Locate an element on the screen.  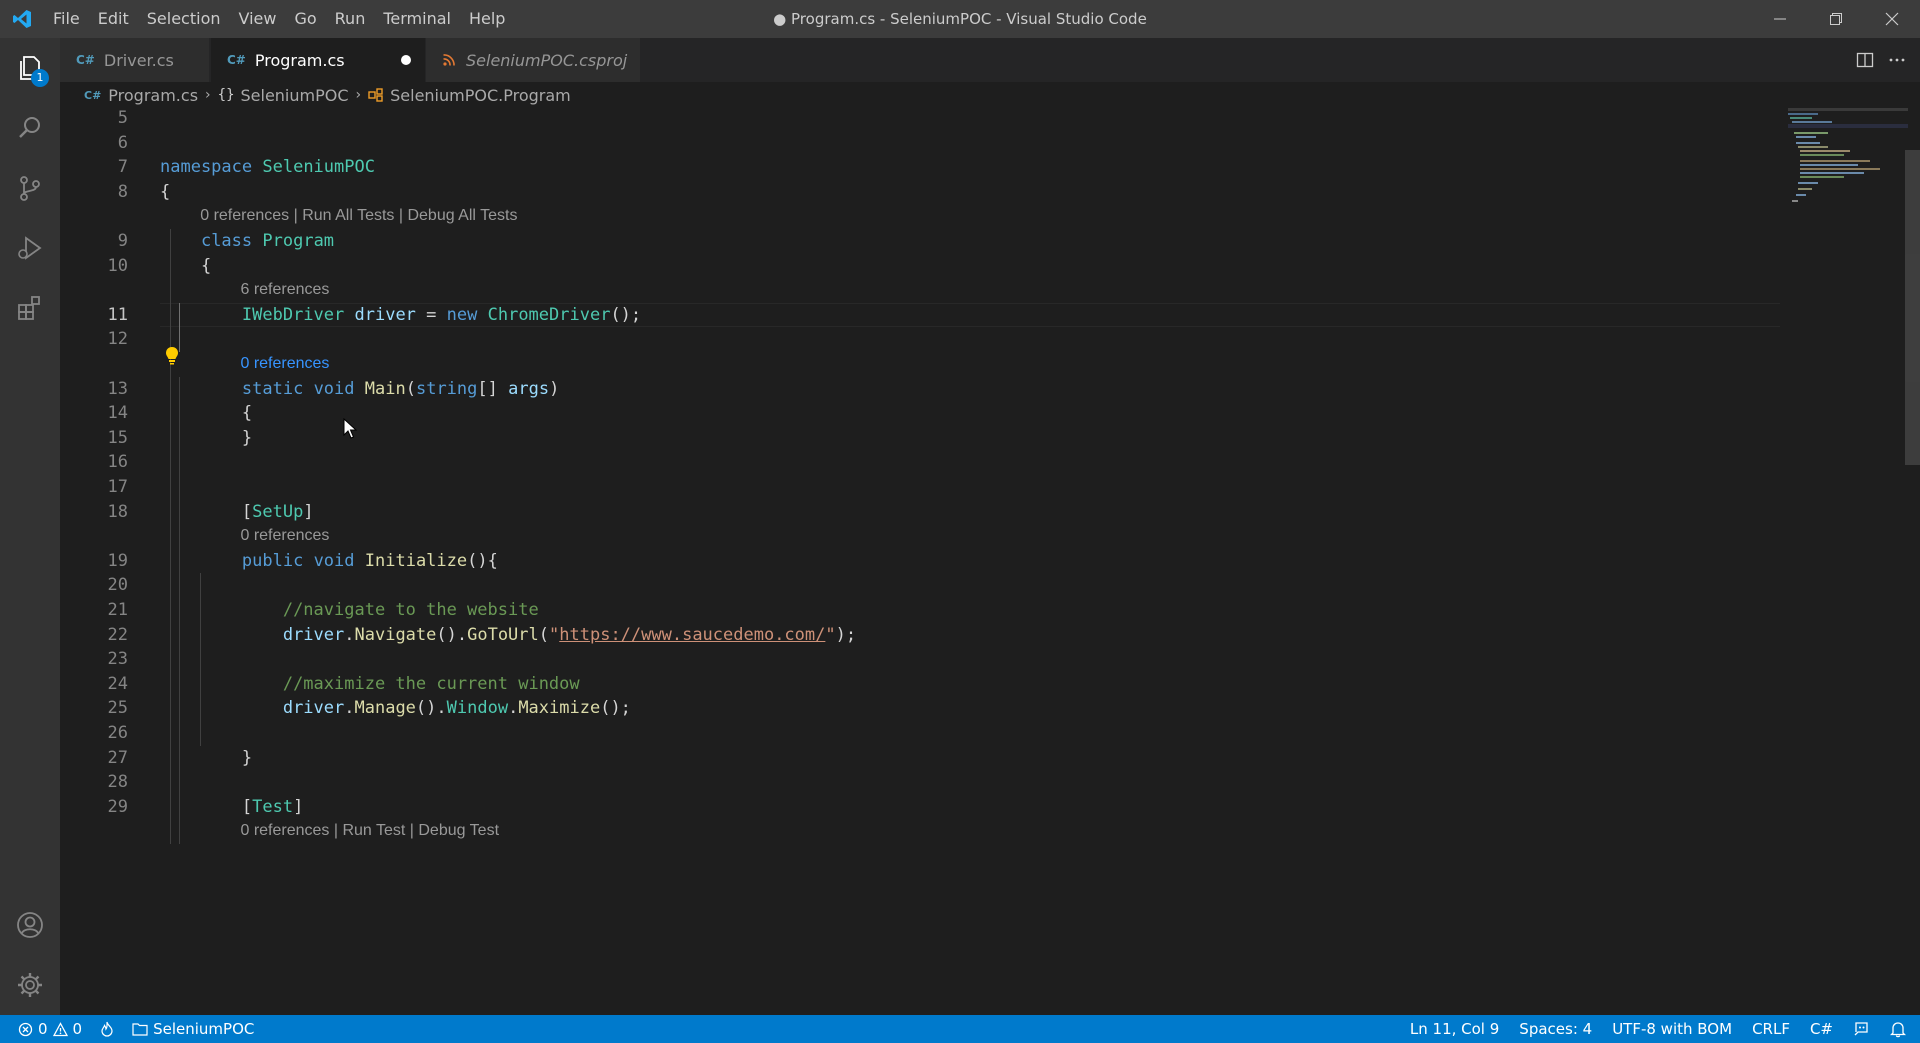
menu-terminal: Terminal is located at coordinates (417, 19).